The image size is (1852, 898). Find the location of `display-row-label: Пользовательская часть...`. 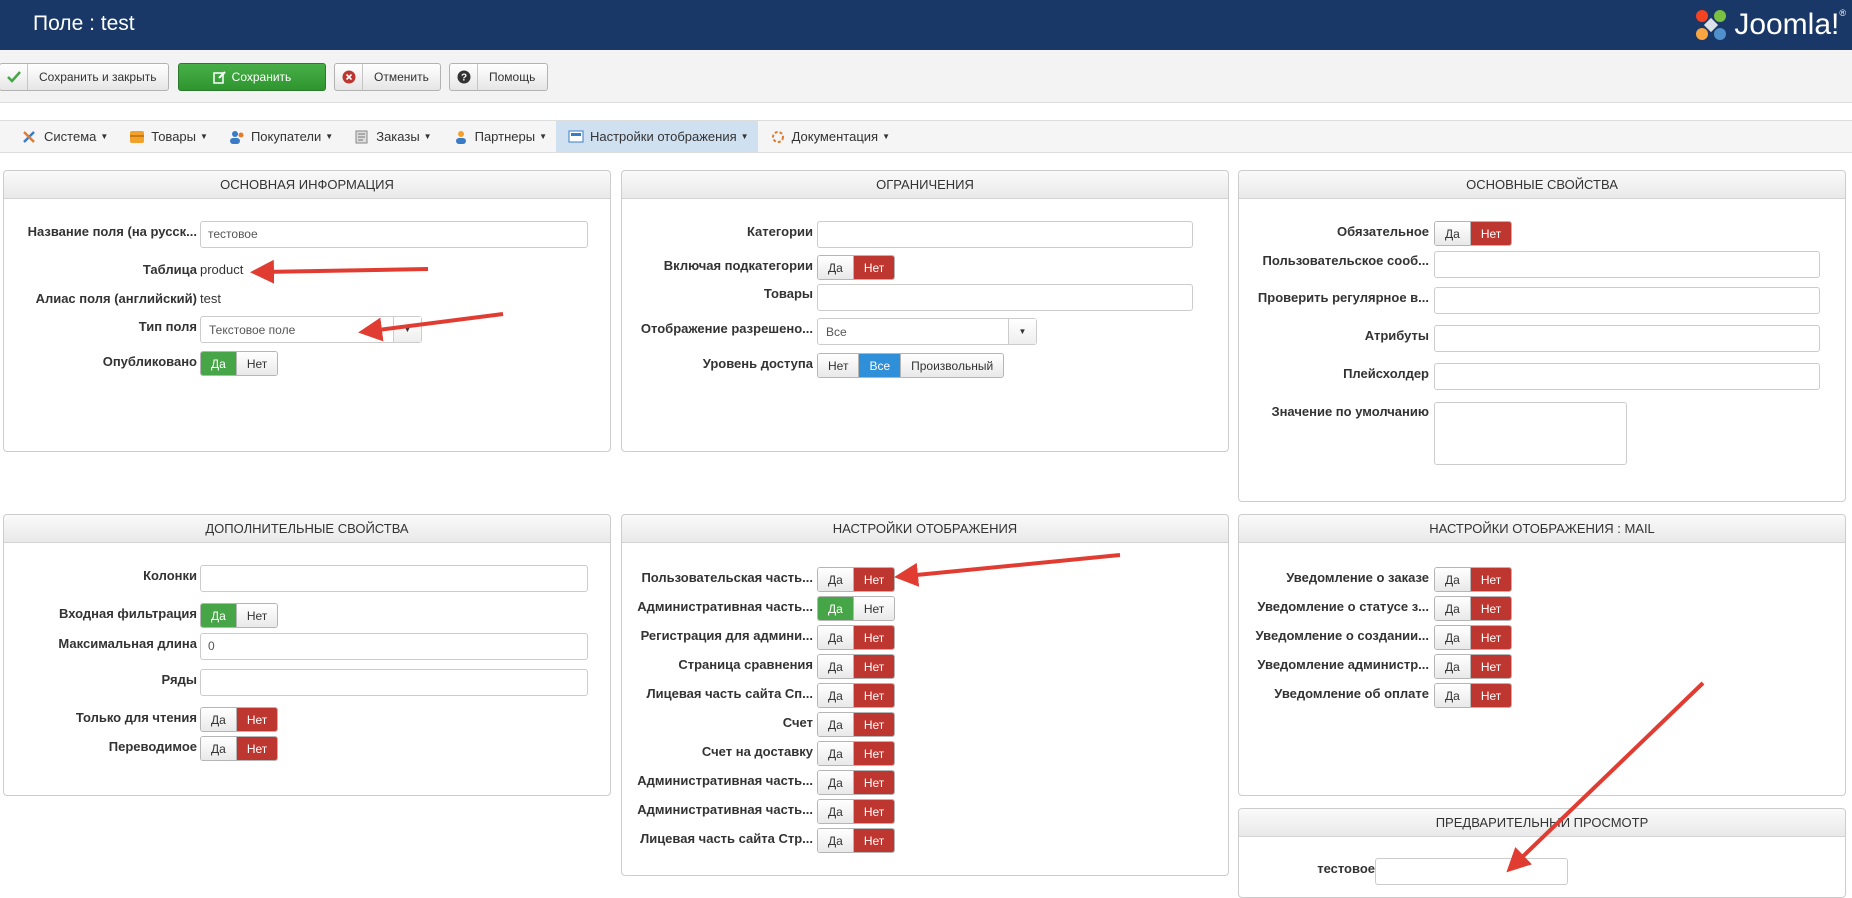

display-row-label: Пользовательская часть... is located at coordinates (727, 577).